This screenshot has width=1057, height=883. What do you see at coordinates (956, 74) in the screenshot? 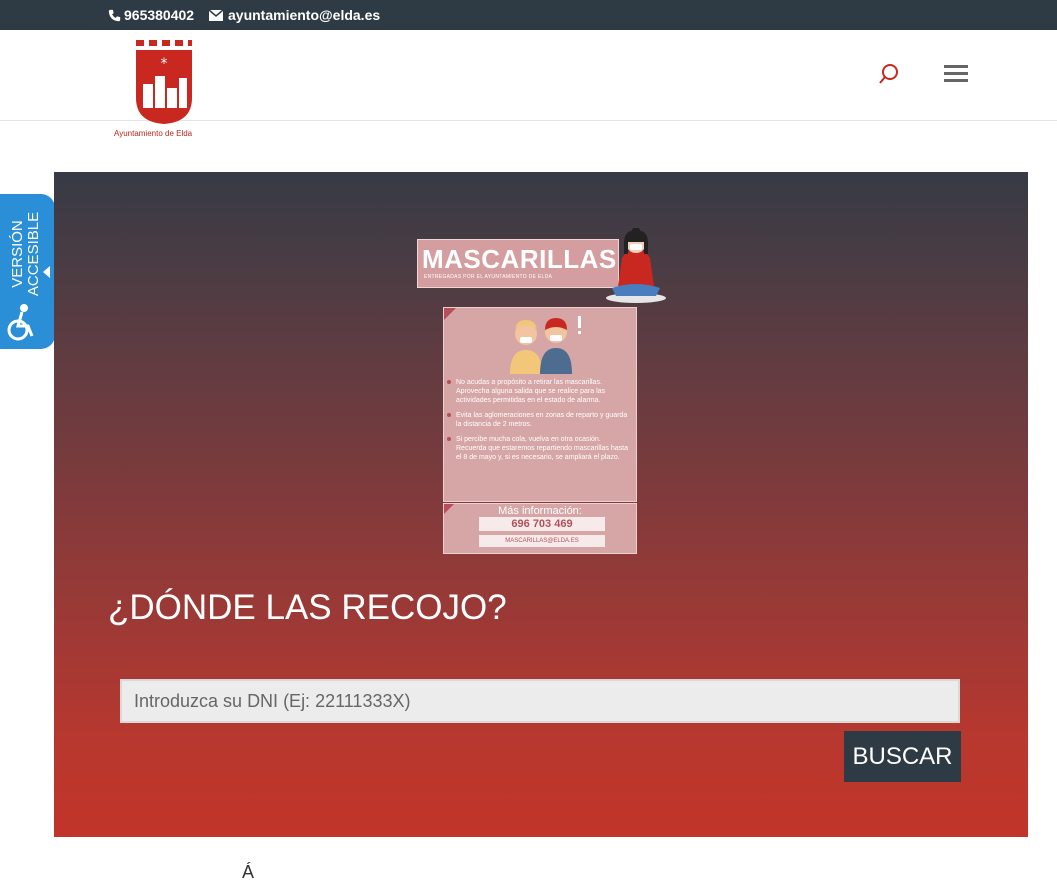
I see `menu-icon` at bounding box center [956, 74].